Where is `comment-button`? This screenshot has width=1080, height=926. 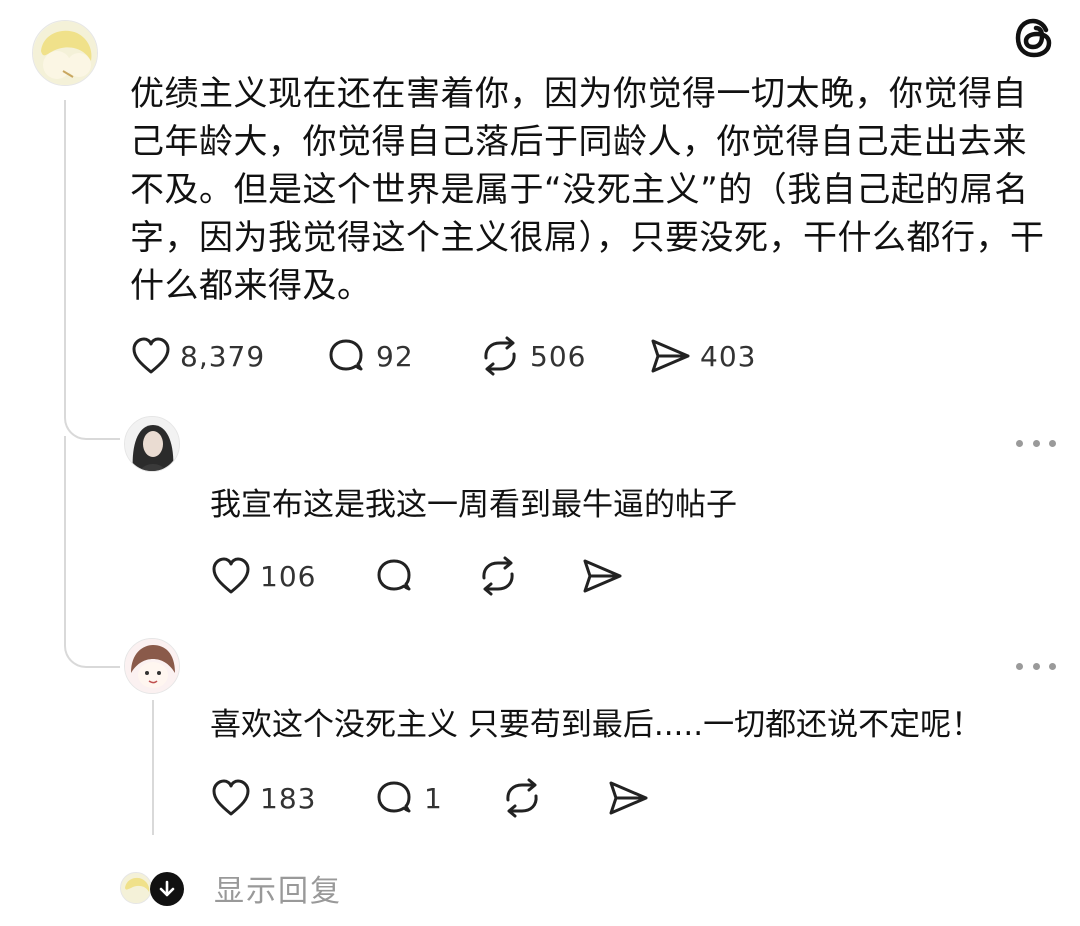
comment-button is located at coordinates (395, 576).